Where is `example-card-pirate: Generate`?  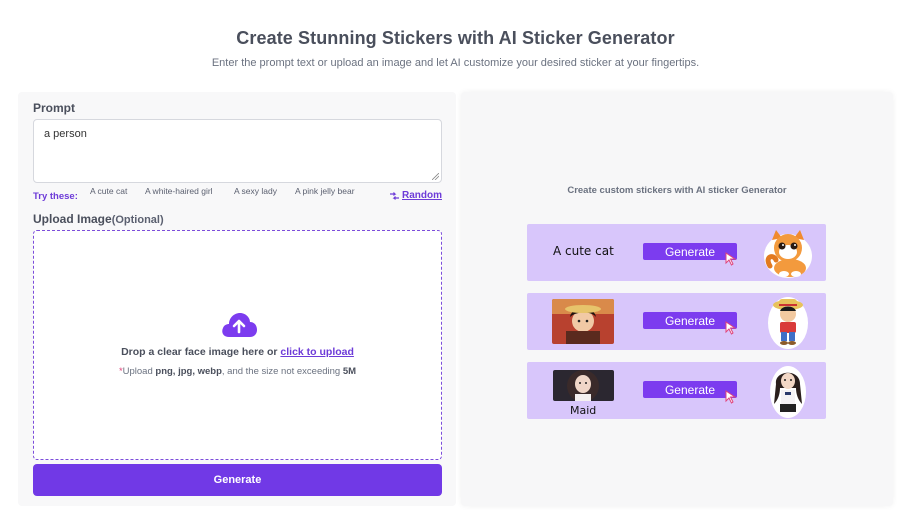 example-card-pirate: Generate is located at coordinates (676, 321).